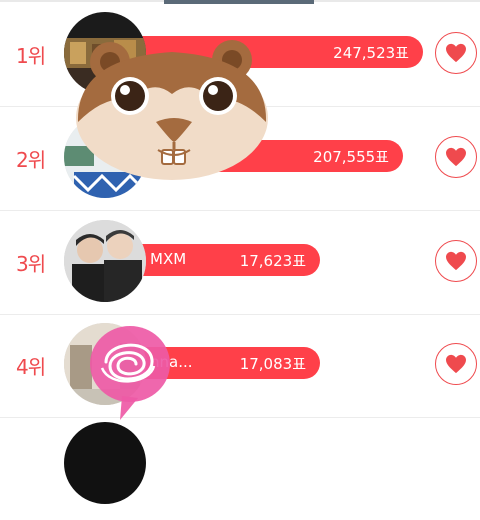  I want to click on vote-count: 247,523표, so click(371, 53).